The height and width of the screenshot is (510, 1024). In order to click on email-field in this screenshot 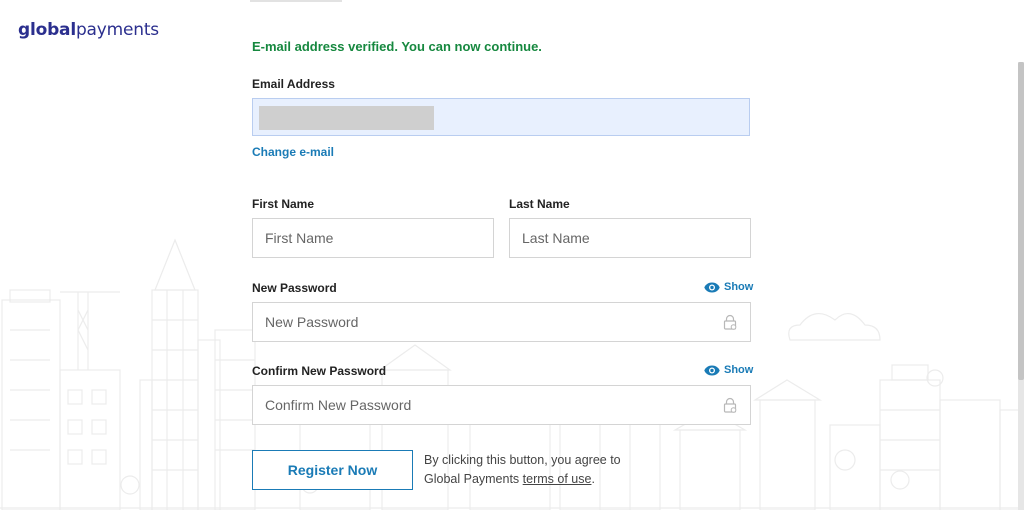, I will do `click(501, 117)`.